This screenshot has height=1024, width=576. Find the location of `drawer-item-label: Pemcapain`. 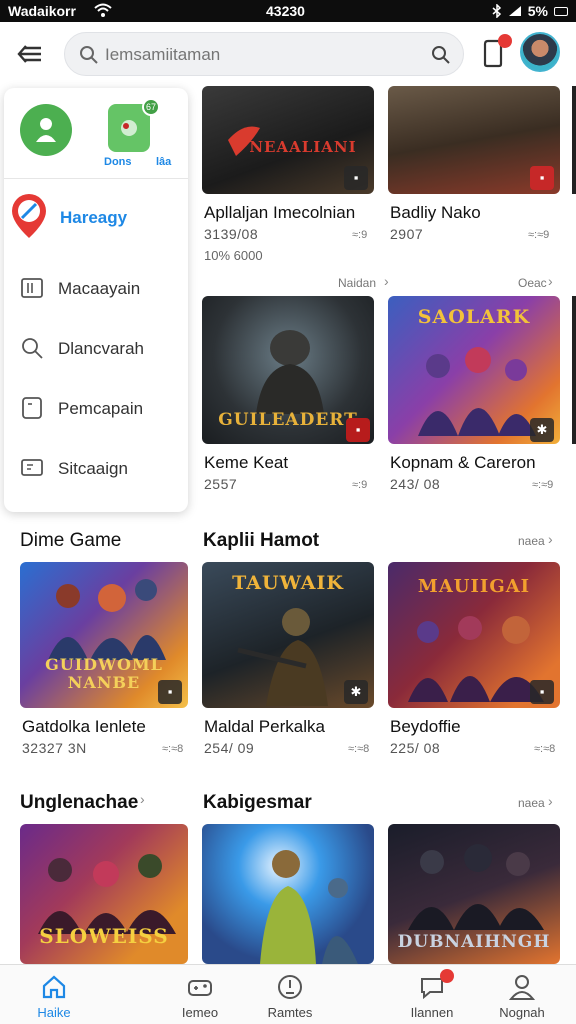

drawer-item-label: Pemcapain is located at coordinates (101, 408).